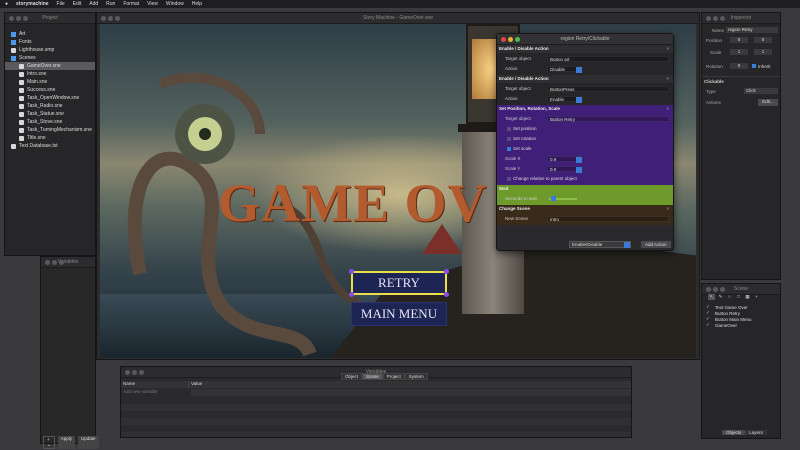 This screenshot has height=450, width=800. I want to click on tab-object: Object, so click(352, 376).